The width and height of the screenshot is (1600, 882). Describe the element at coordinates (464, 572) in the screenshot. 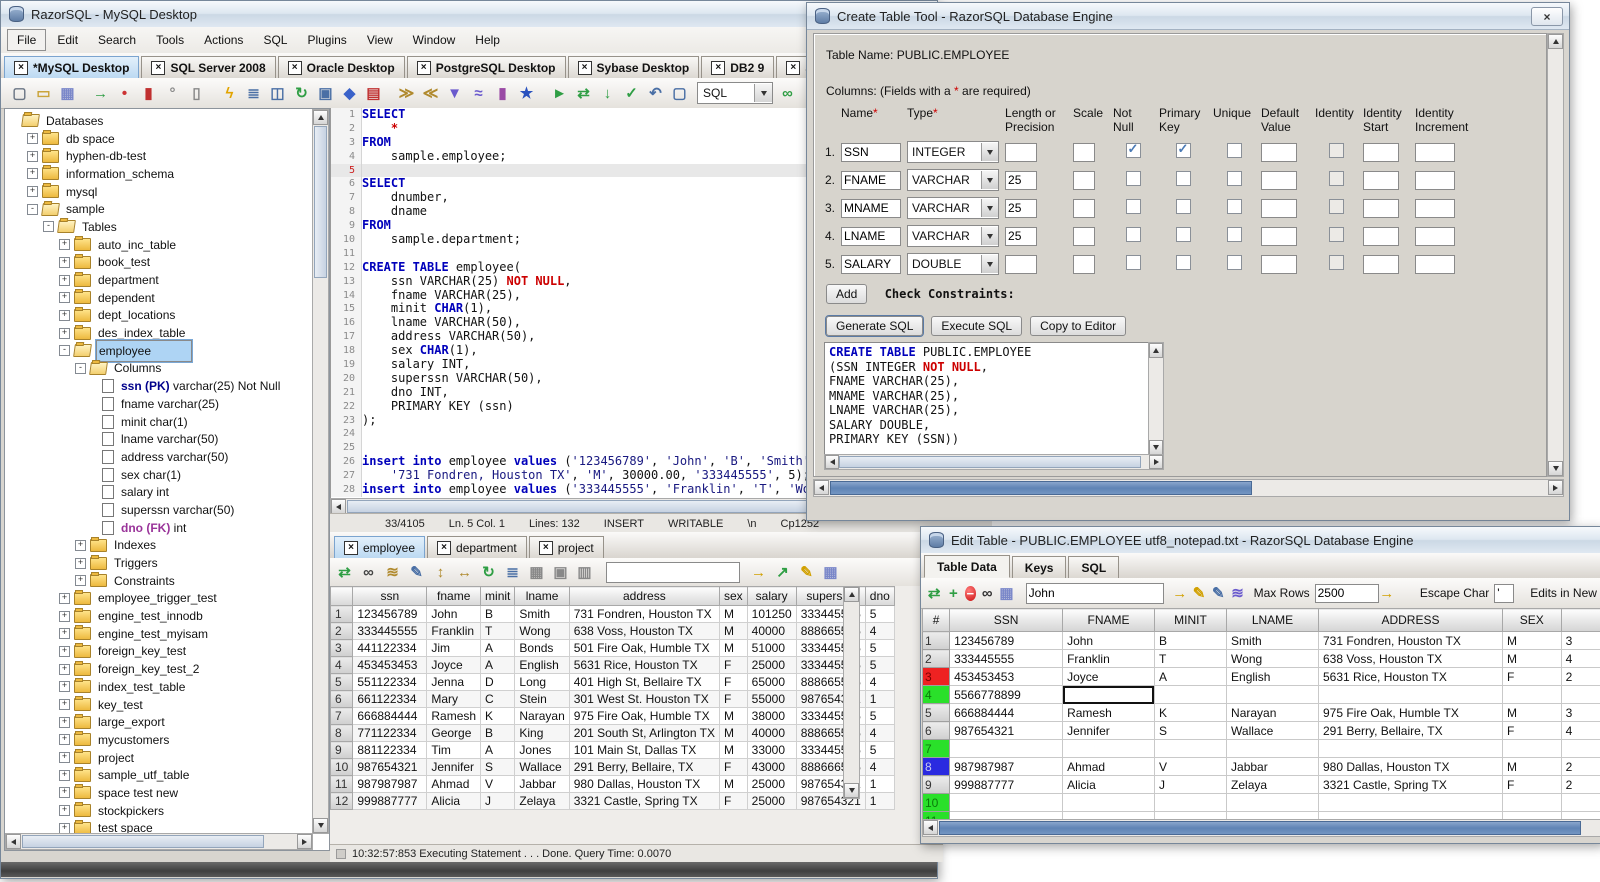

I see `key-columns-icon: ↔` at that location.